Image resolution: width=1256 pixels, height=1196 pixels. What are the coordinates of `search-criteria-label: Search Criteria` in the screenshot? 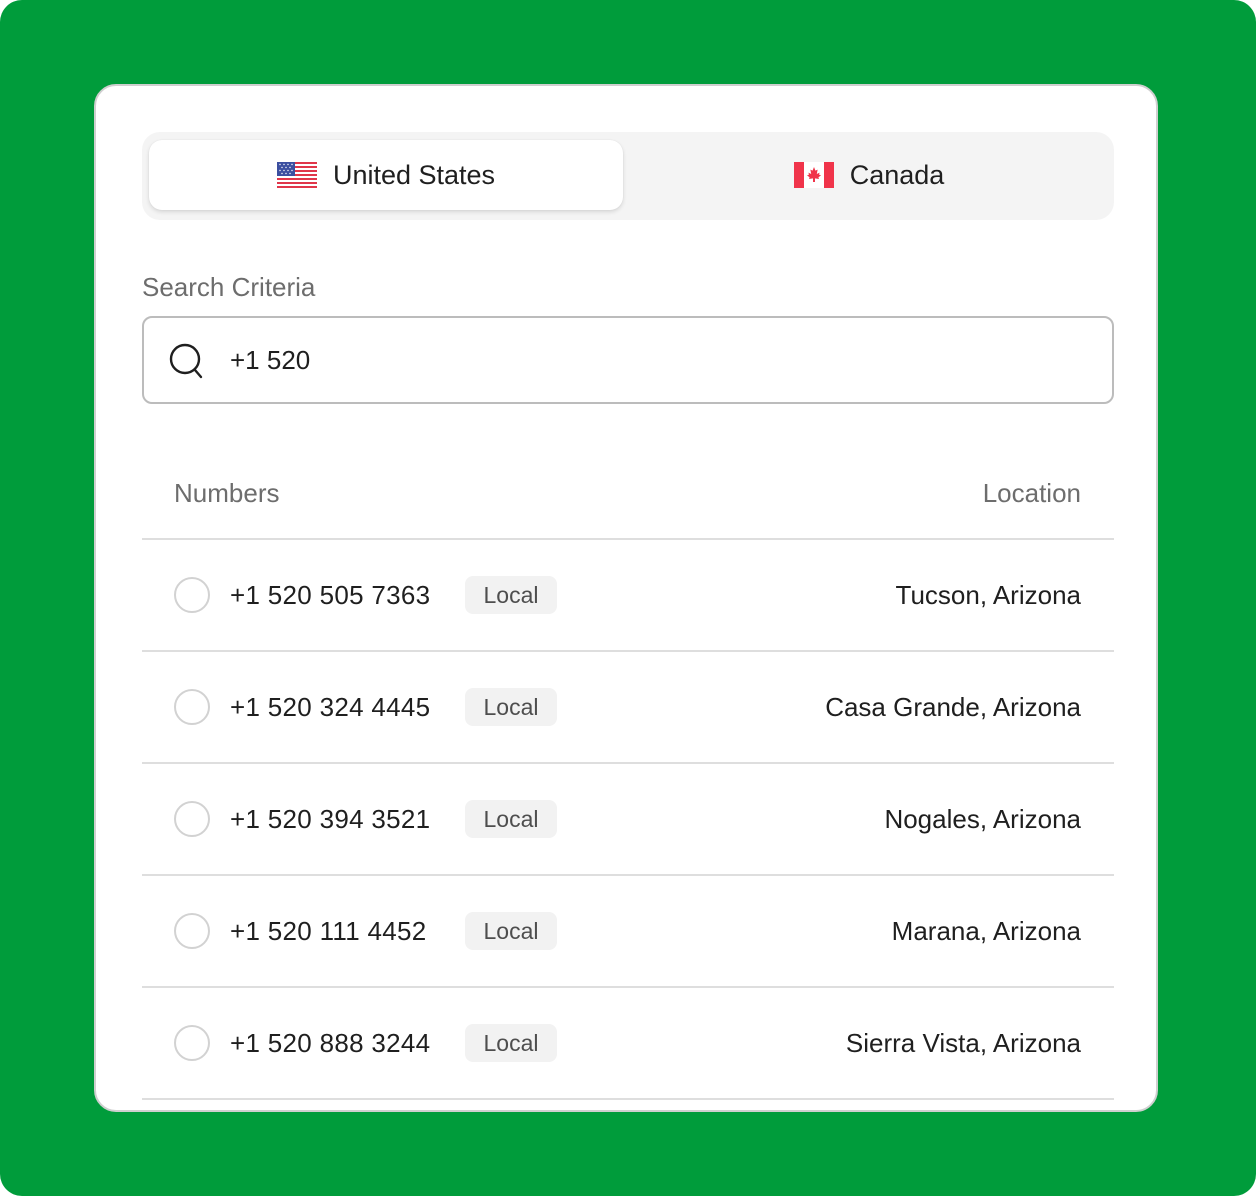 It's located at (229, 287).